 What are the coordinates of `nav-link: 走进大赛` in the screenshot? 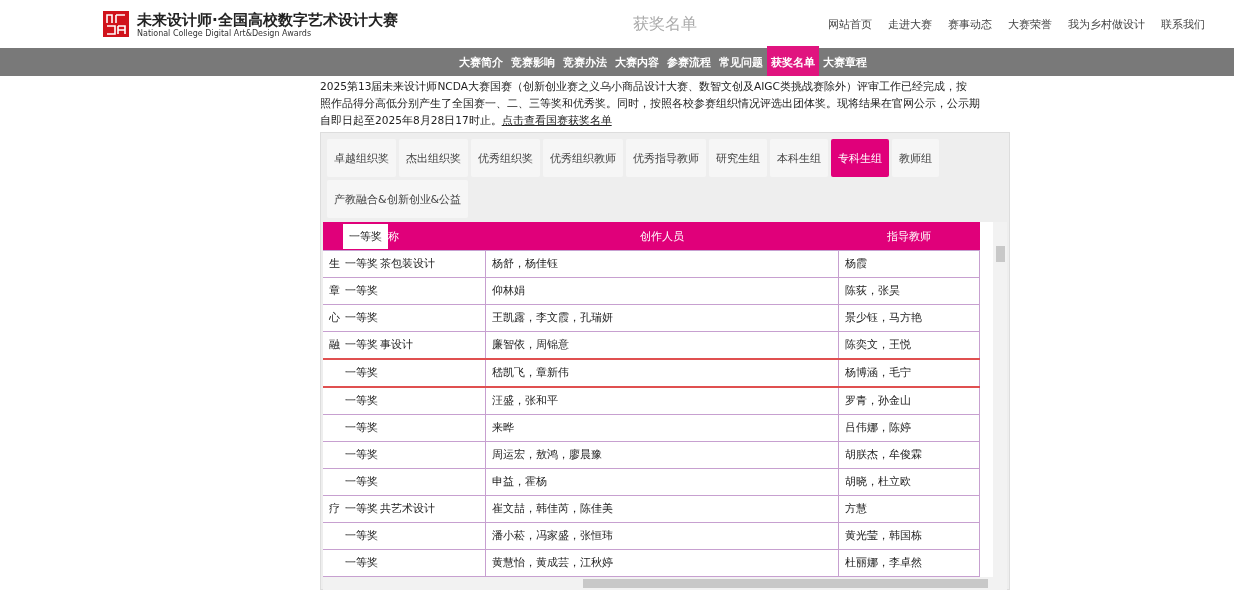 It's located at (910, 24).